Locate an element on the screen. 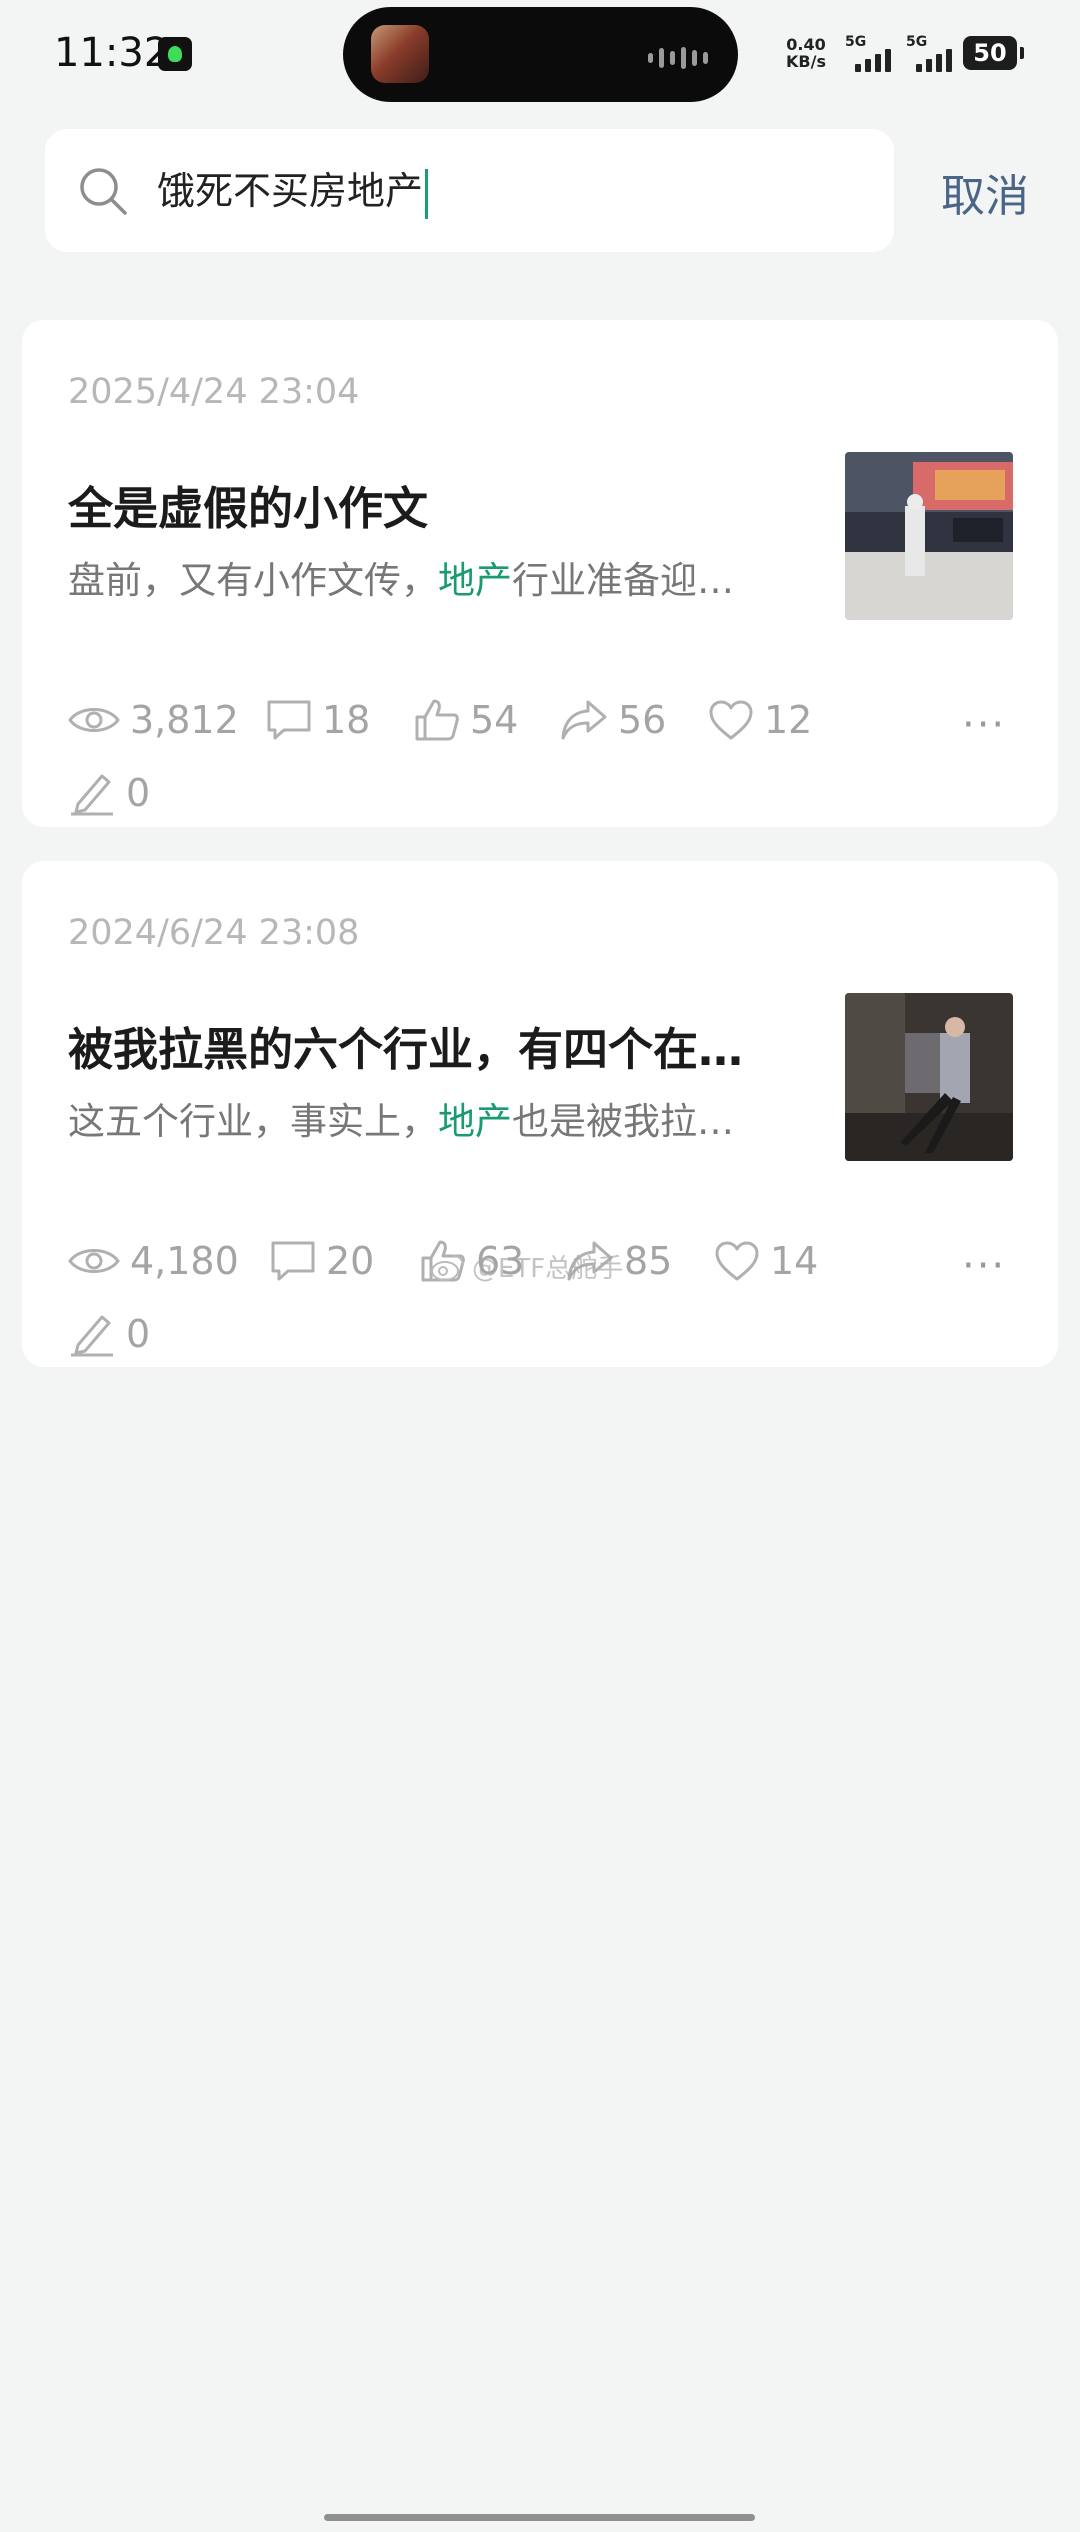 Image resolution: width=1080 pixels, height=2532 pixels. search-input: 饿死不买房地产 is located at coordinates (293, 191).